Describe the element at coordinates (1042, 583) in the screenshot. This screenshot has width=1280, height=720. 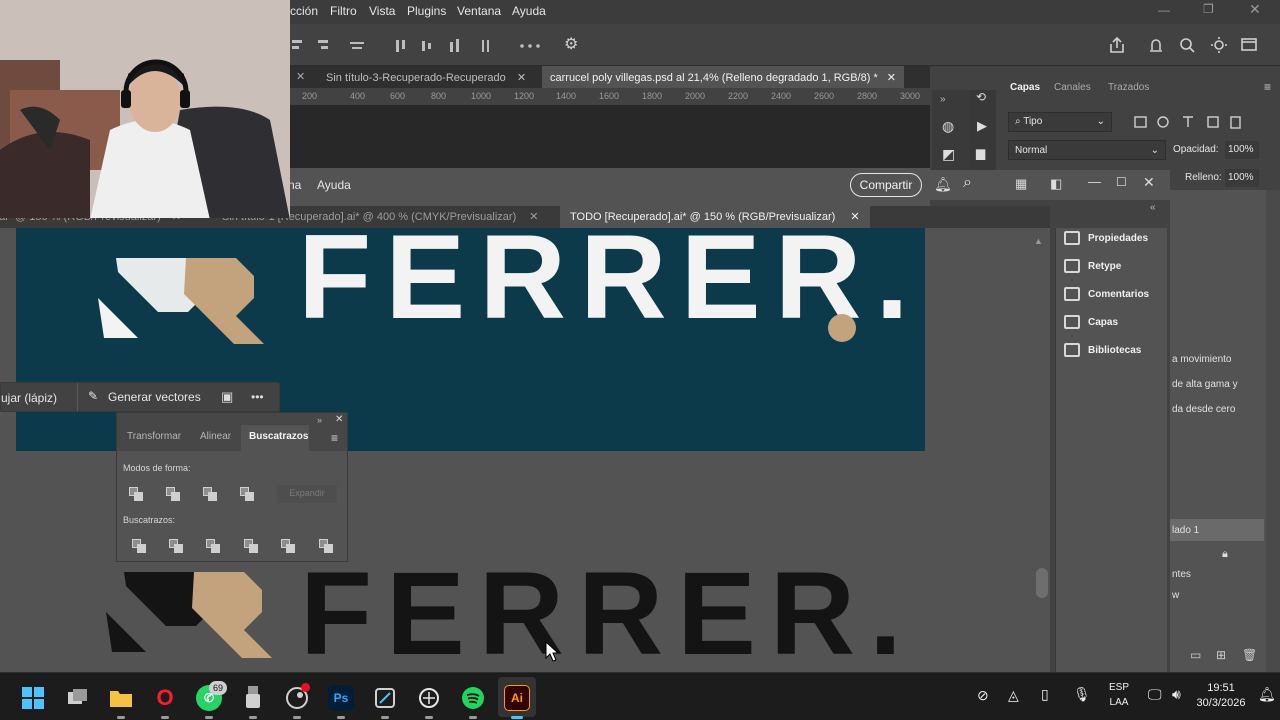
I see `canvas-scrollbar-thumb` at that location.